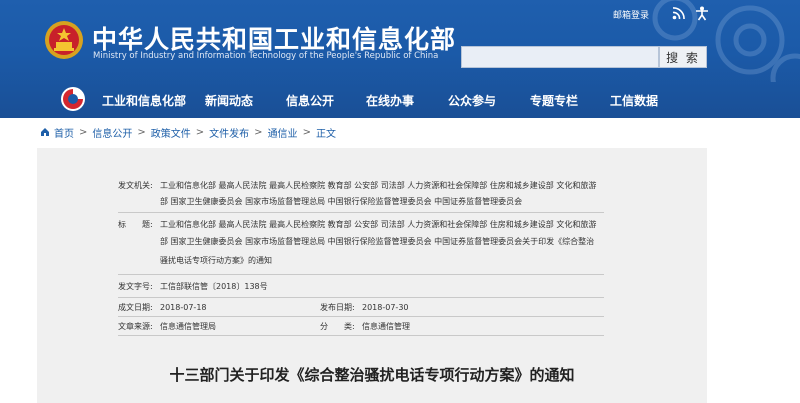 Image resolution: width=800 pixels, height=403 pixels. I want to click on title-label: 标 题:, so click(135, 224).